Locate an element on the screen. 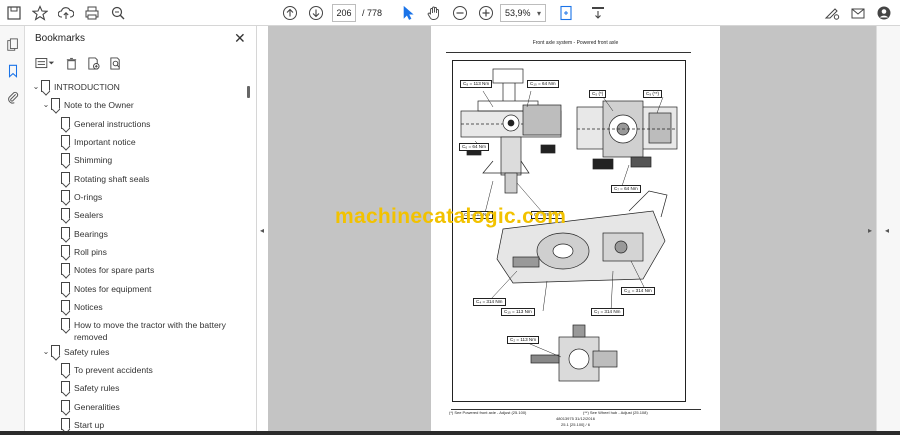 The width and height of the screenshot is (900, 435). bookmark-item: Shimming is located at coordinates (86, 161).